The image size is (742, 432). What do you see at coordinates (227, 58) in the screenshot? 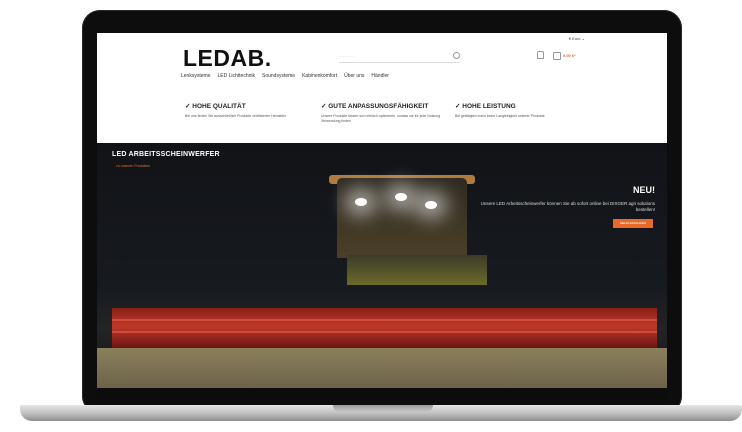
I see `site-logo: LEDAB.` at bounding box center [227, 58].